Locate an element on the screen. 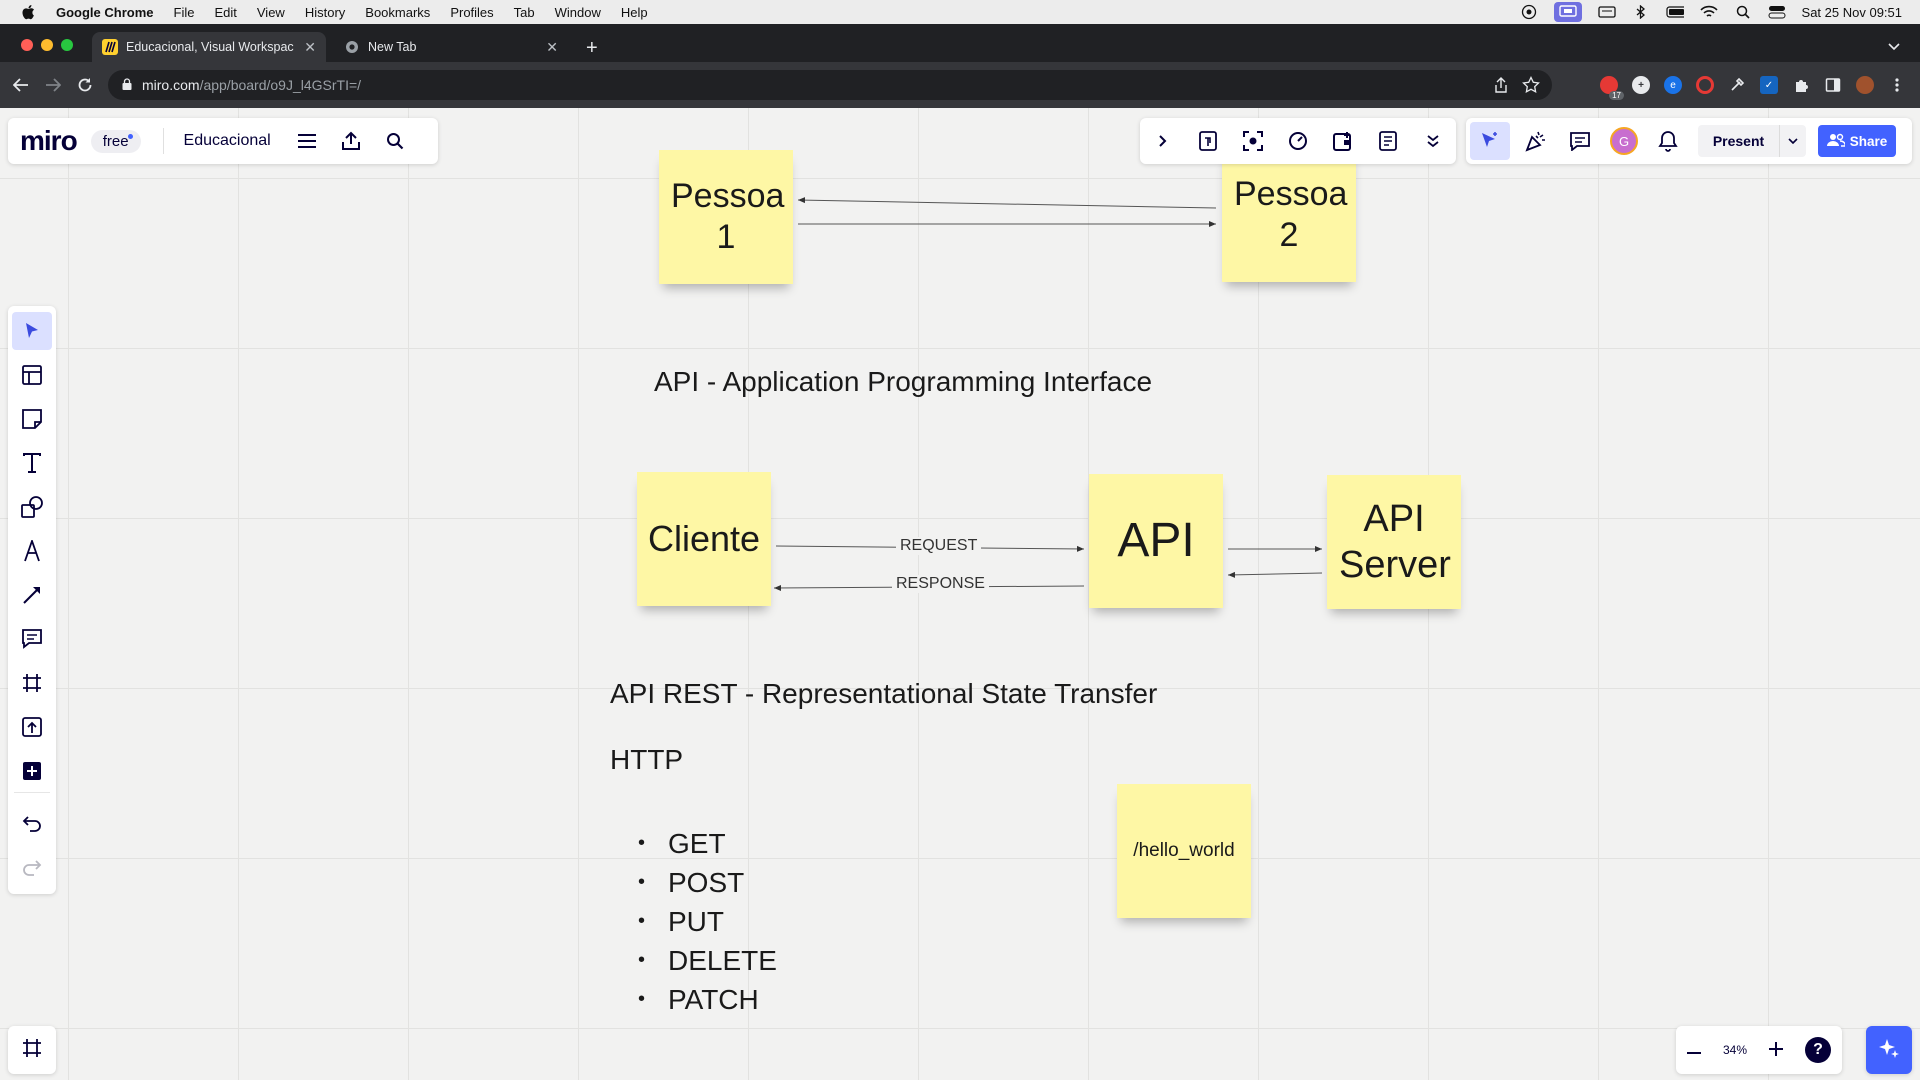 This screenshot has width=1920, height=1080. heading-http: HTTP is located at coordinates (646, 760).